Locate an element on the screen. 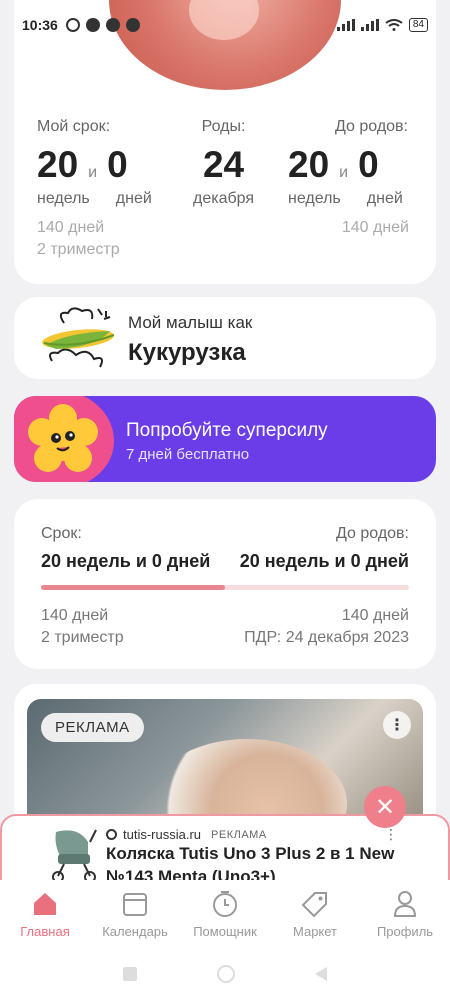 The image size is (450, 1000). until-birth-and: и is located at coordinates (344, 172).